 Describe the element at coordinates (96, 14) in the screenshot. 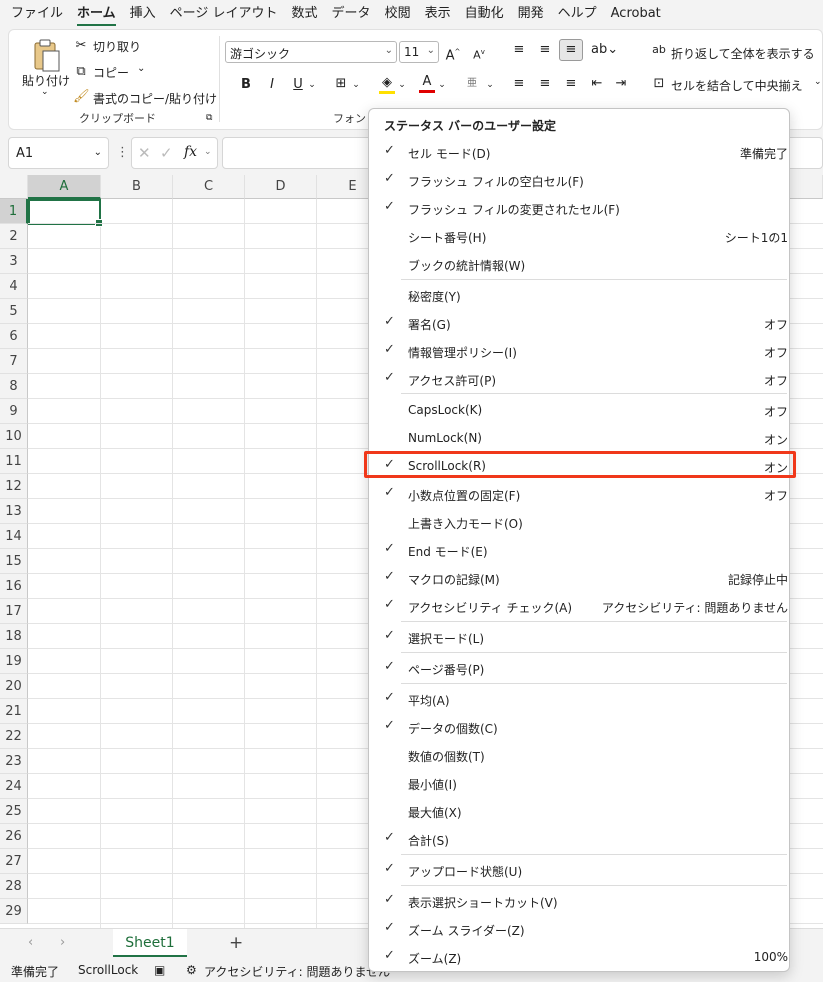

I see `tab-home: ホーム` at that location.